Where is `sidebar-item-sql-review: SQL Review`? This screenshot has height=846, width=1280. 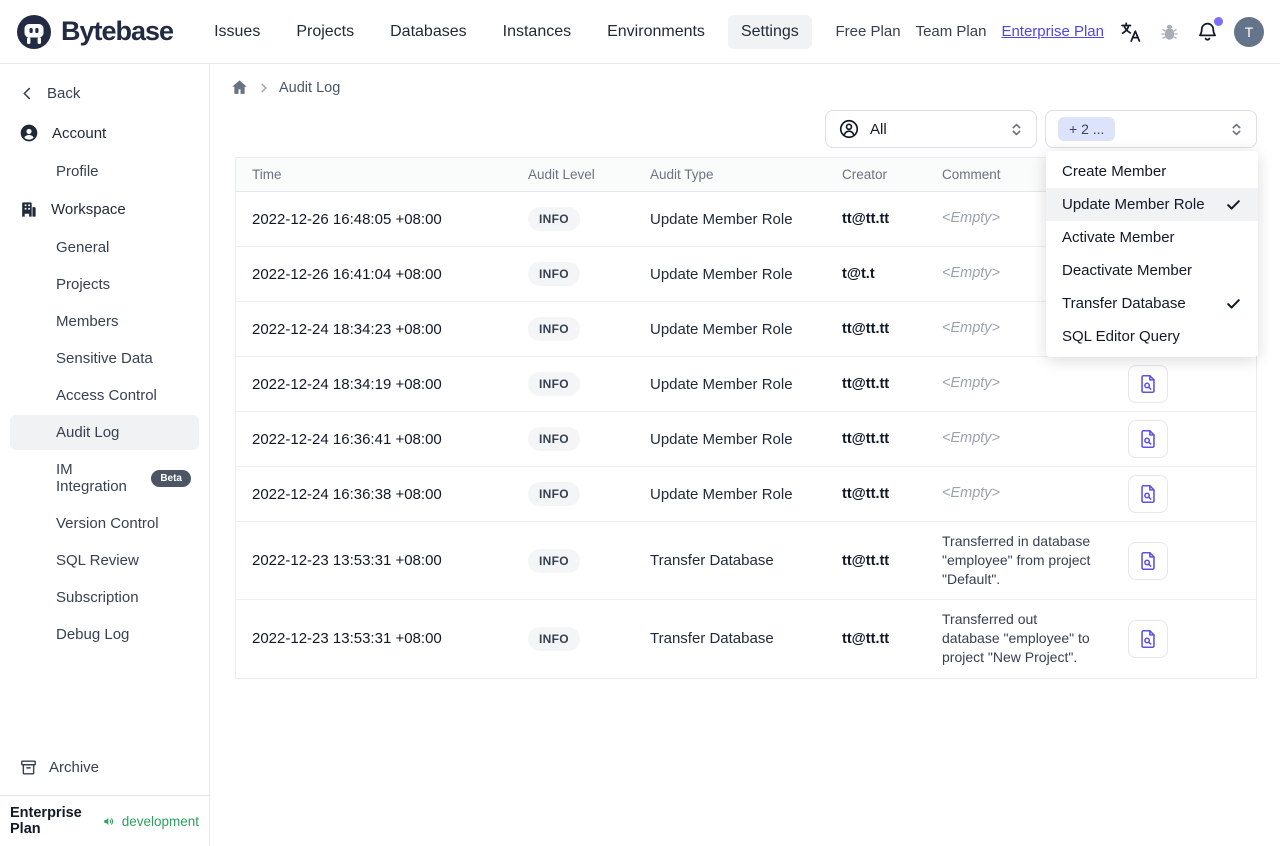 sidebar-item-sql-review: SQL Review is located at coordinates (104, 560).